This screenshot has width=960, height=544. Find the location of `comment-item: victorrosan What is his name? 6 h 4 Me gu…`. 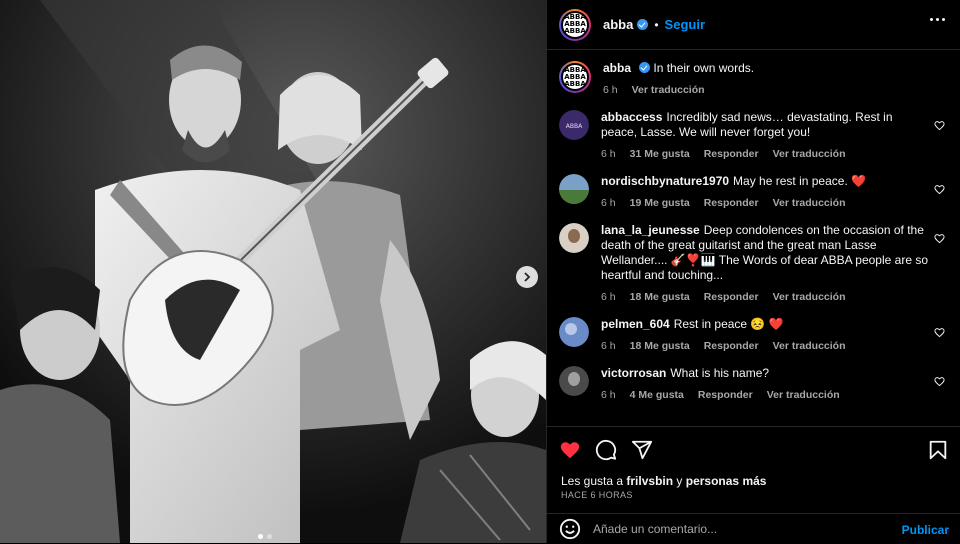

comment-item: victorrosan What is his name? 6 h 4 Me gu… is located at coordinates (754, 383).